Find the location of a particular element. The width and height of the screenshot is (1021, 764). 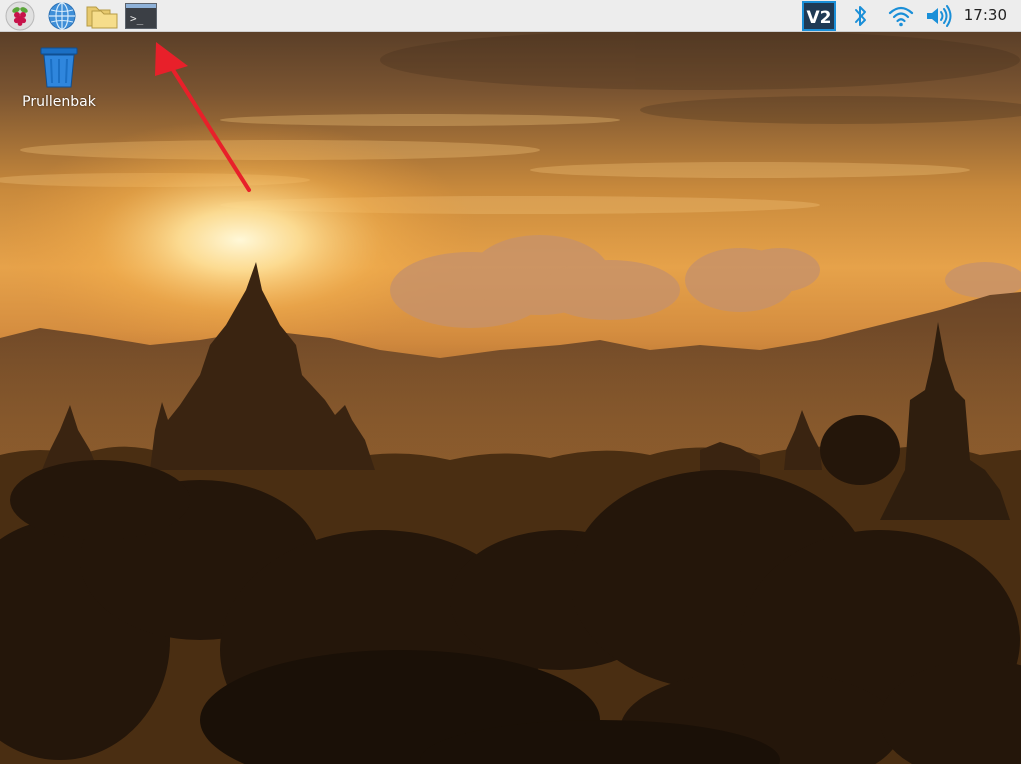

vnc-tray-button: V2 is located at coordinates (819, 15).